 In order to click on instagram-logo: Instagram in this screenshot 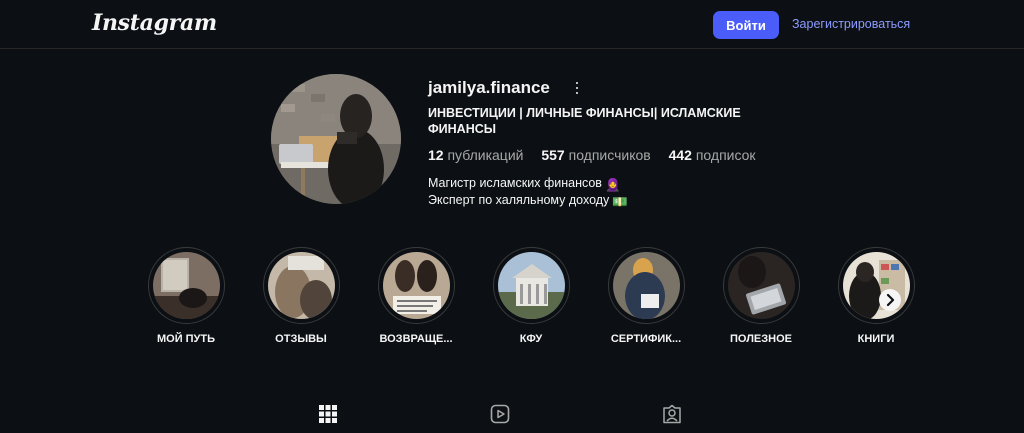, I will do `click(154, 23)`.